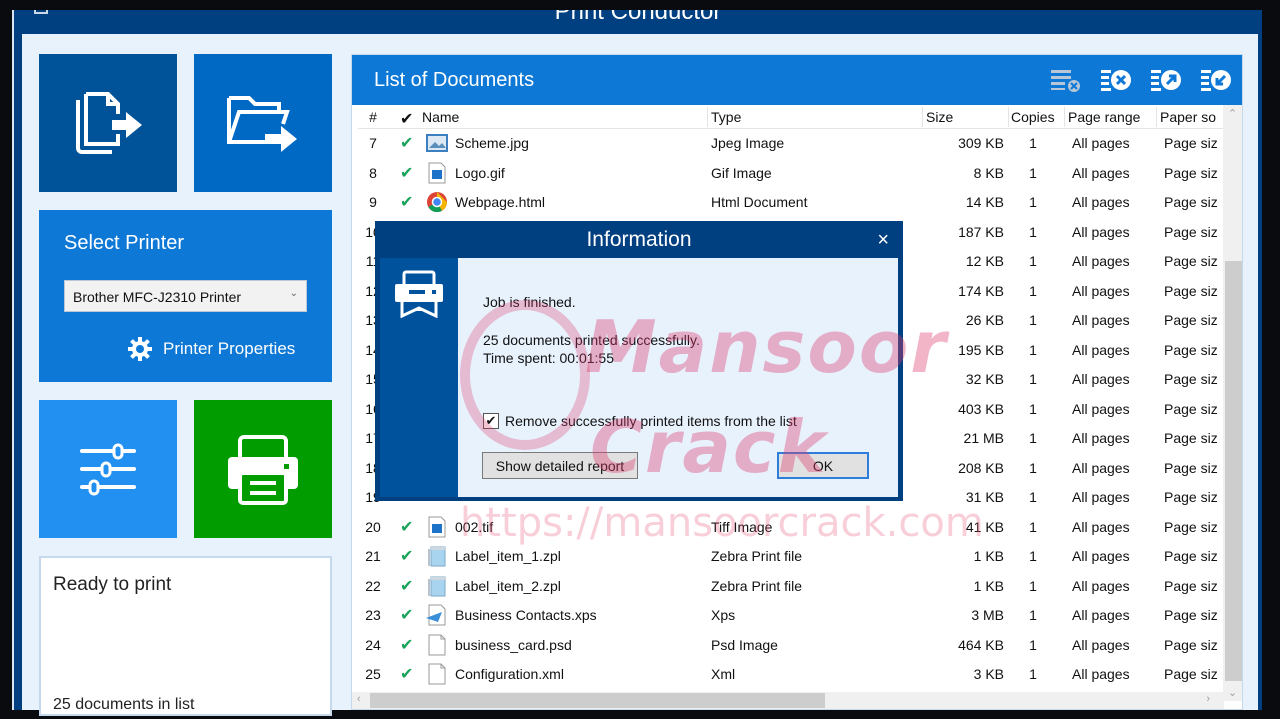 This screenshot has width=1280, height=719. I want to click on checkbox: ✔, so click(491, 421).